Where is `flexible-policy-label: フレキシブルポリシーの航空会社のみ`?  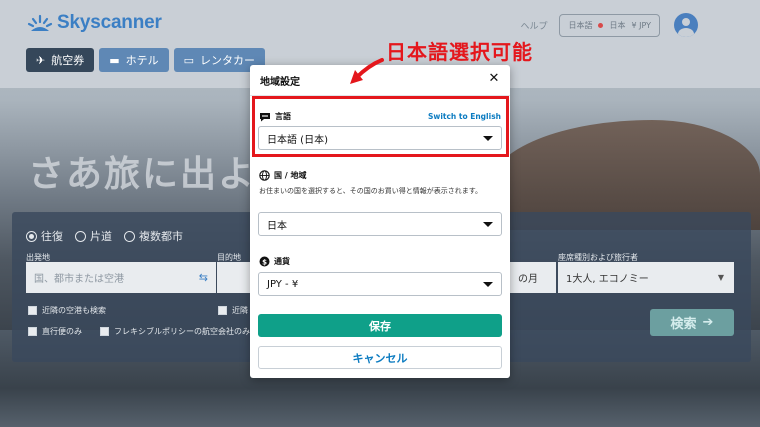 flexible-policy-label: フレキシブルポリシーの航空会社のみ is located at coordinates (182, 331).